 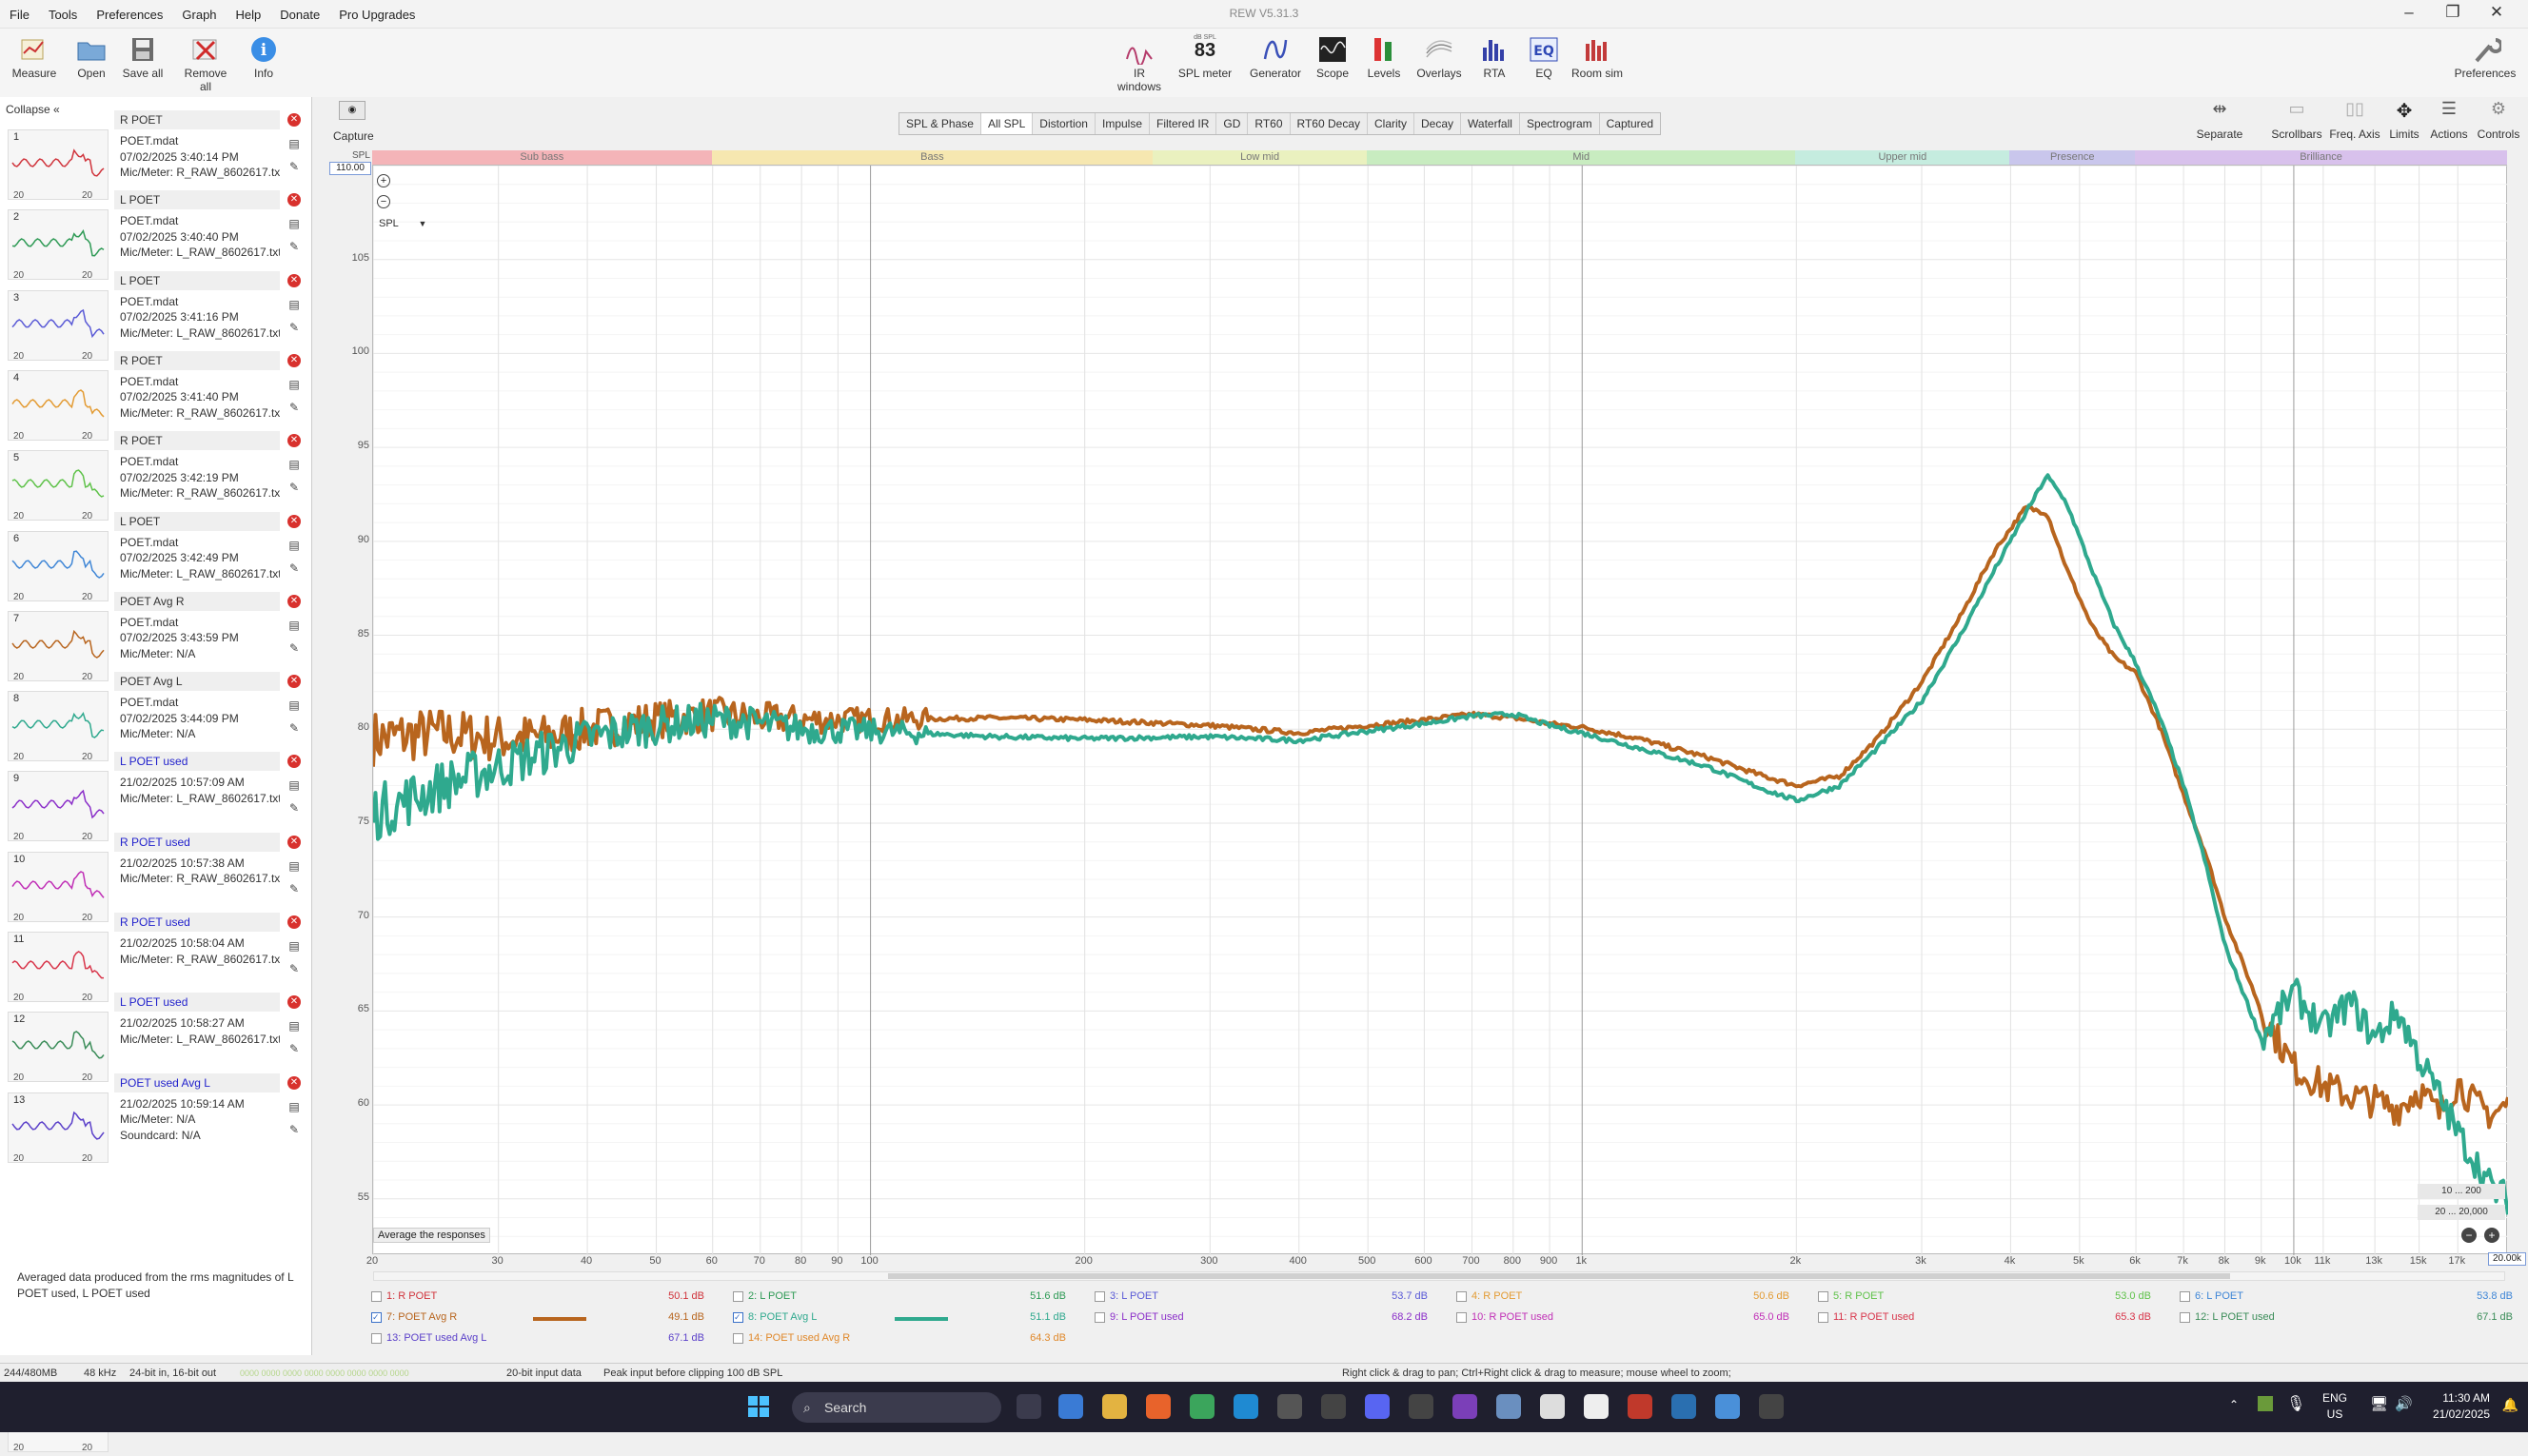 What do you see at coordinates (2461, 1212) in the screenshot?
I see `range-20-20000-button: 20 ... 20,000` at bounding box center [2461, 1212].